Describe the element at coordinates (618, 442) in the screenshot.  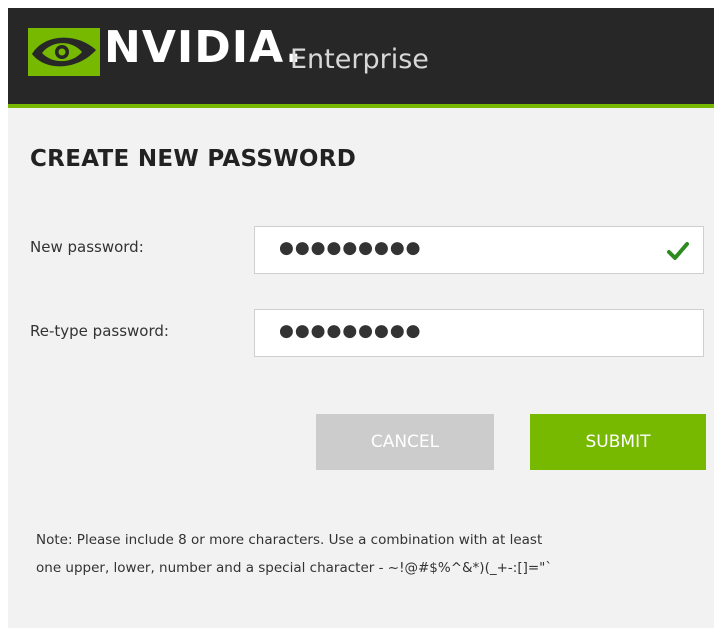
I see `submit-button: SUBMIT` at that location.